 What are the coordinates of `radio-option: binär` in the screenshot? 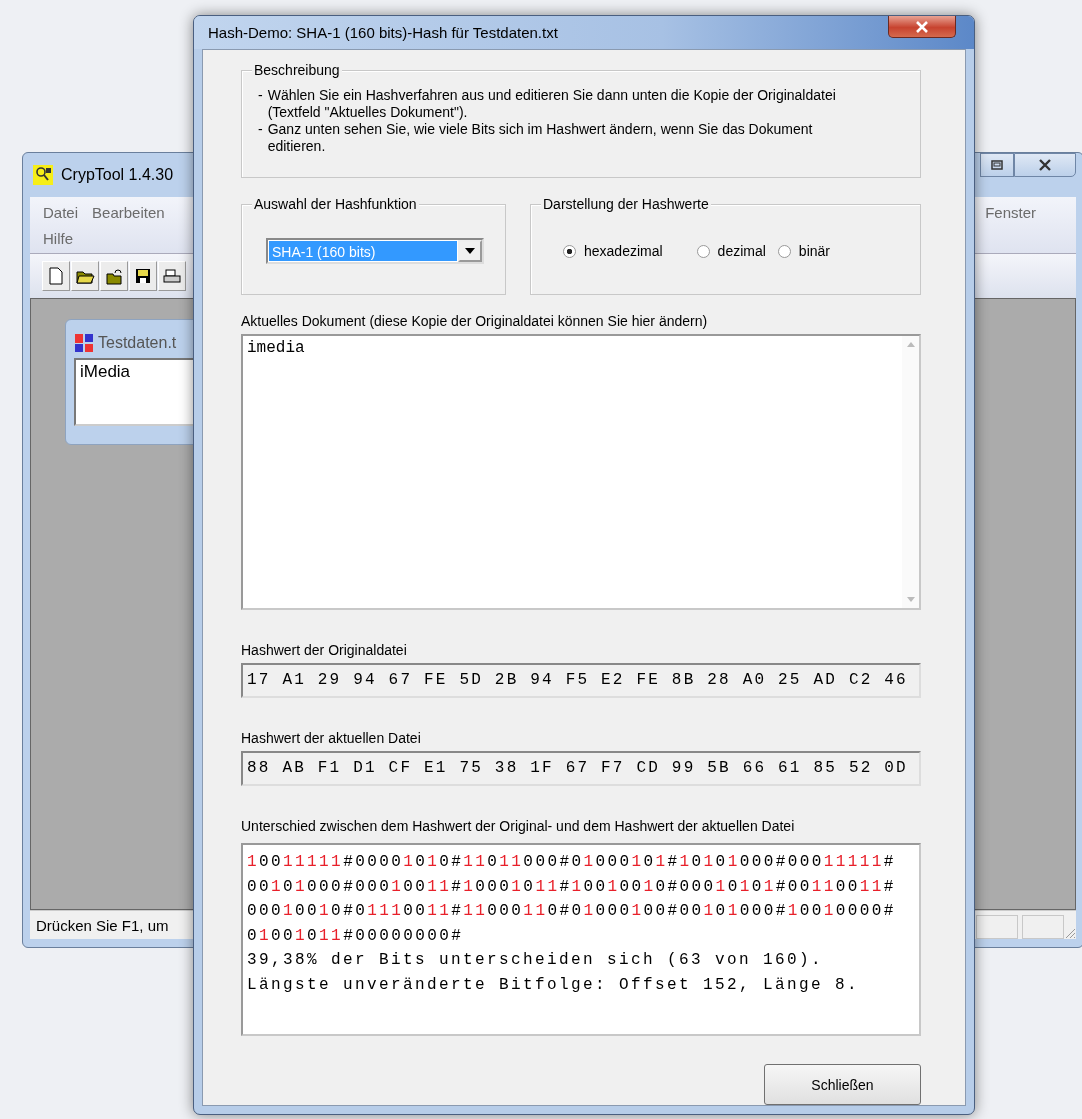 It's located at (803, 251).